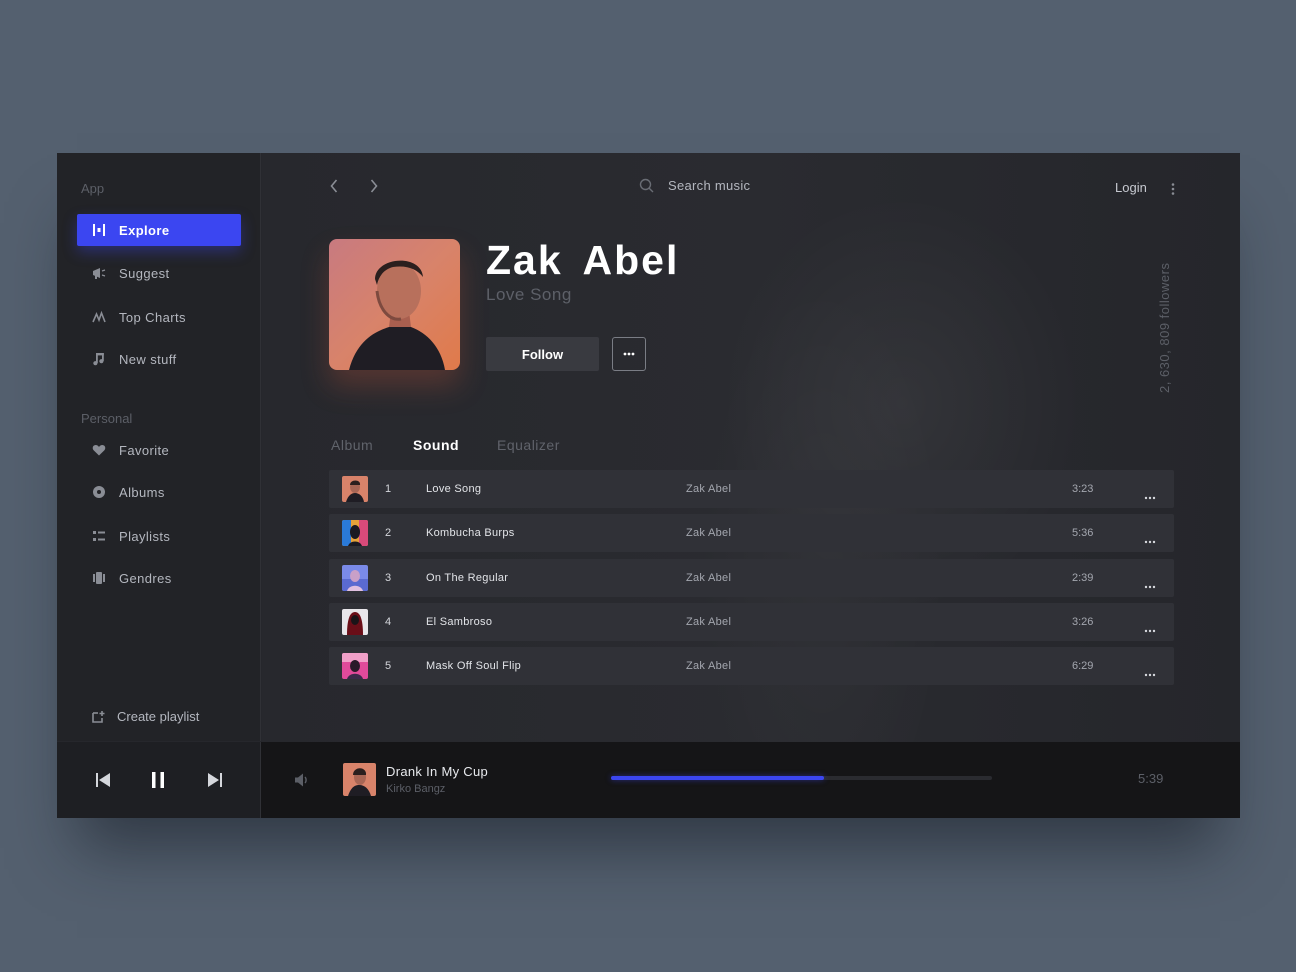 The height and width of the screenshot is (972, 1296). I want to click on sidebar-item-favorite: Favorite, so click(159, 450).